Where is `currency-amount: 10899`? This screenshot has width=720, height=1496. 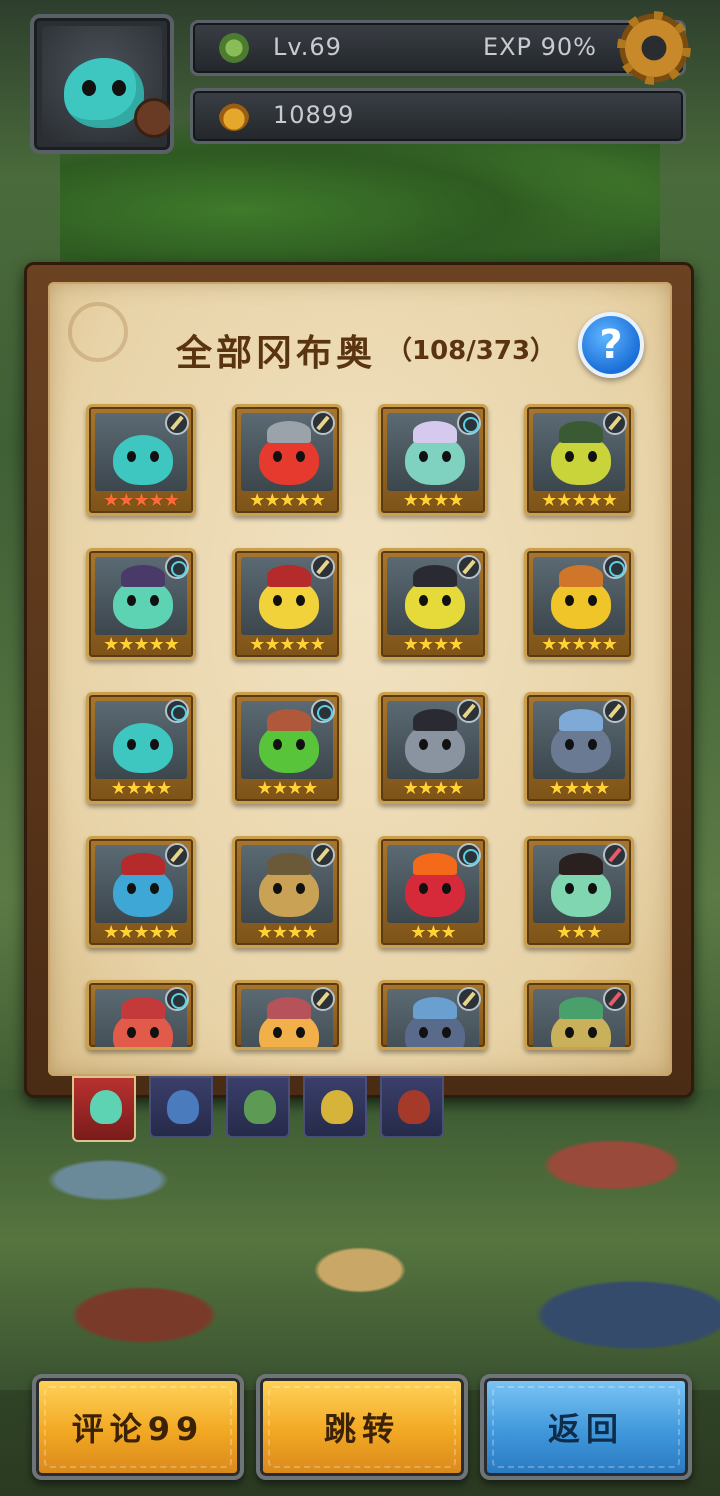 currency-amount: 10899 is located at coordinates (314, 115).